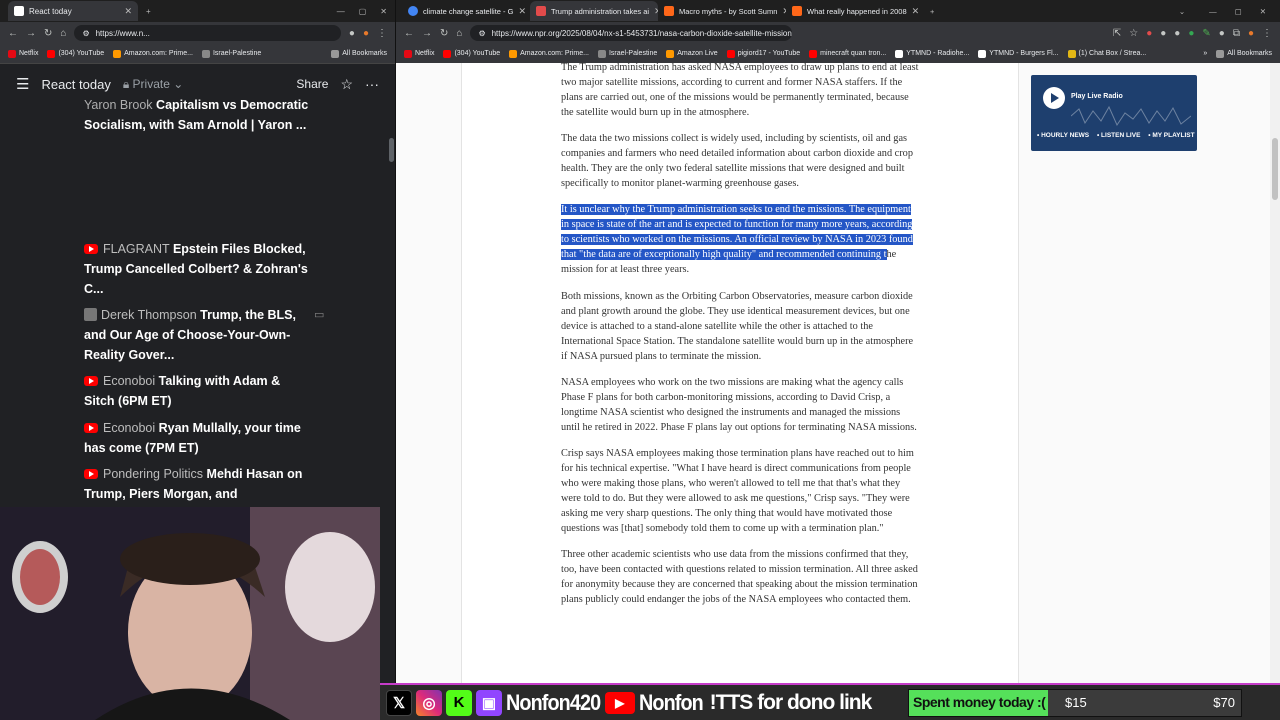 The image size is (1280, 720). I want to click on listen-live-link: • LISTEN LIVE, so click(1118, 135).